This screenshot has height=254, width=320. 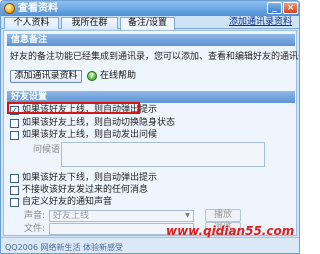 I want to click on close-button: ×, so click(x=290, y=8).